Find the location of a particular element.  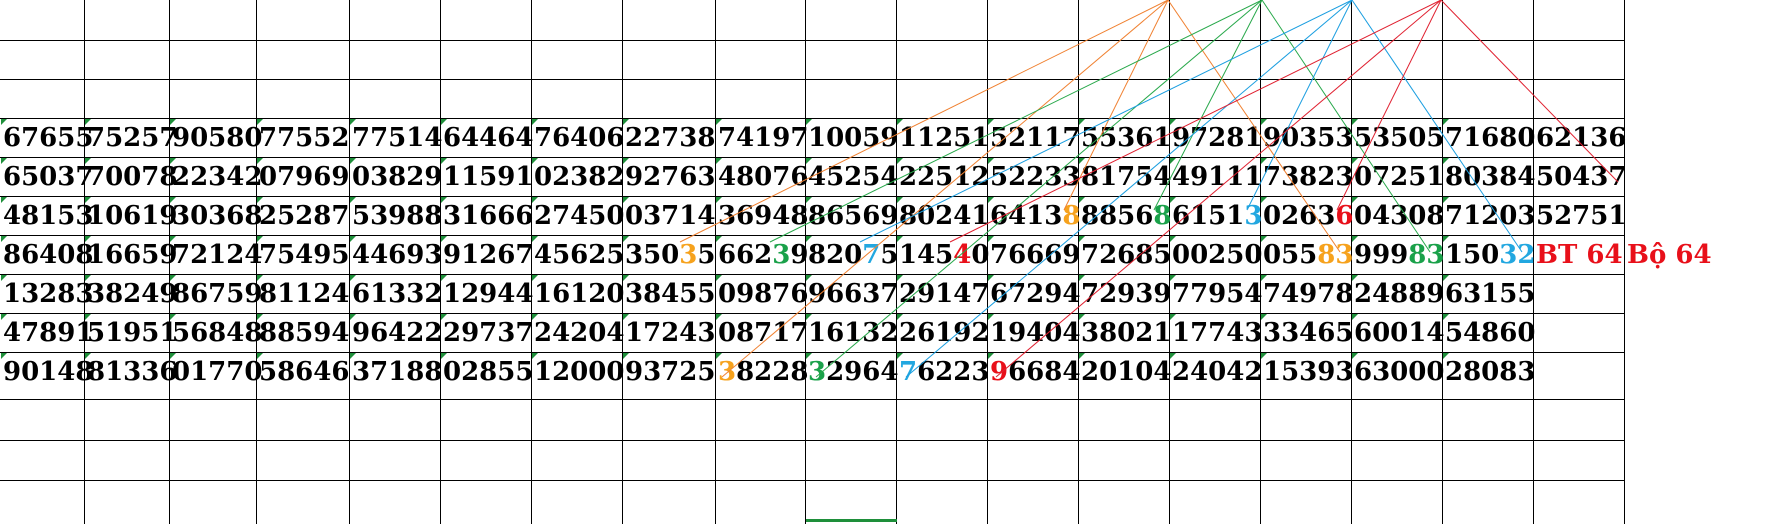

selected-cell-indicator is located at coordinates (851, 520).